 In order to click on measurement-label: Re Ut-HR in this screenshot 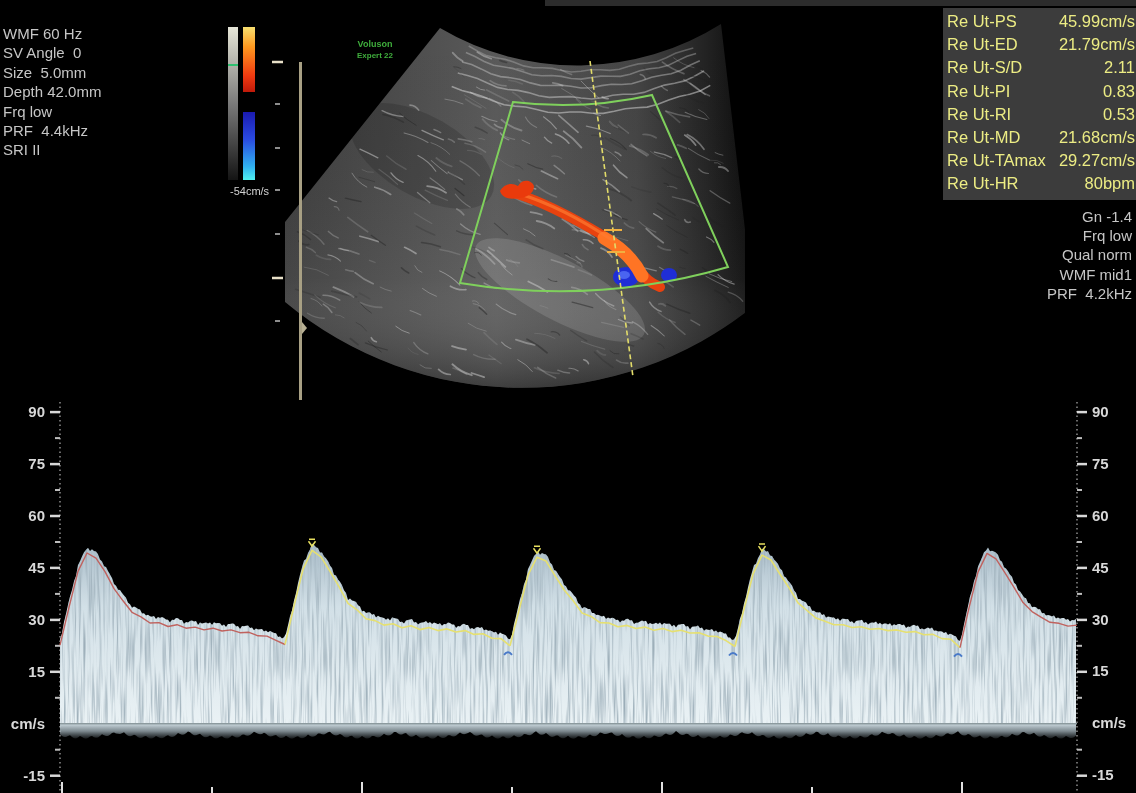, I will do `click(983, 184)`.